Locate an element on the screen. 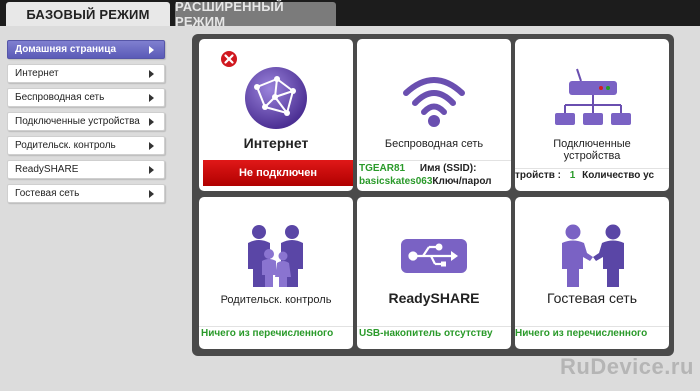  password-value: basicskates063 is located at coordinates (396, 181).